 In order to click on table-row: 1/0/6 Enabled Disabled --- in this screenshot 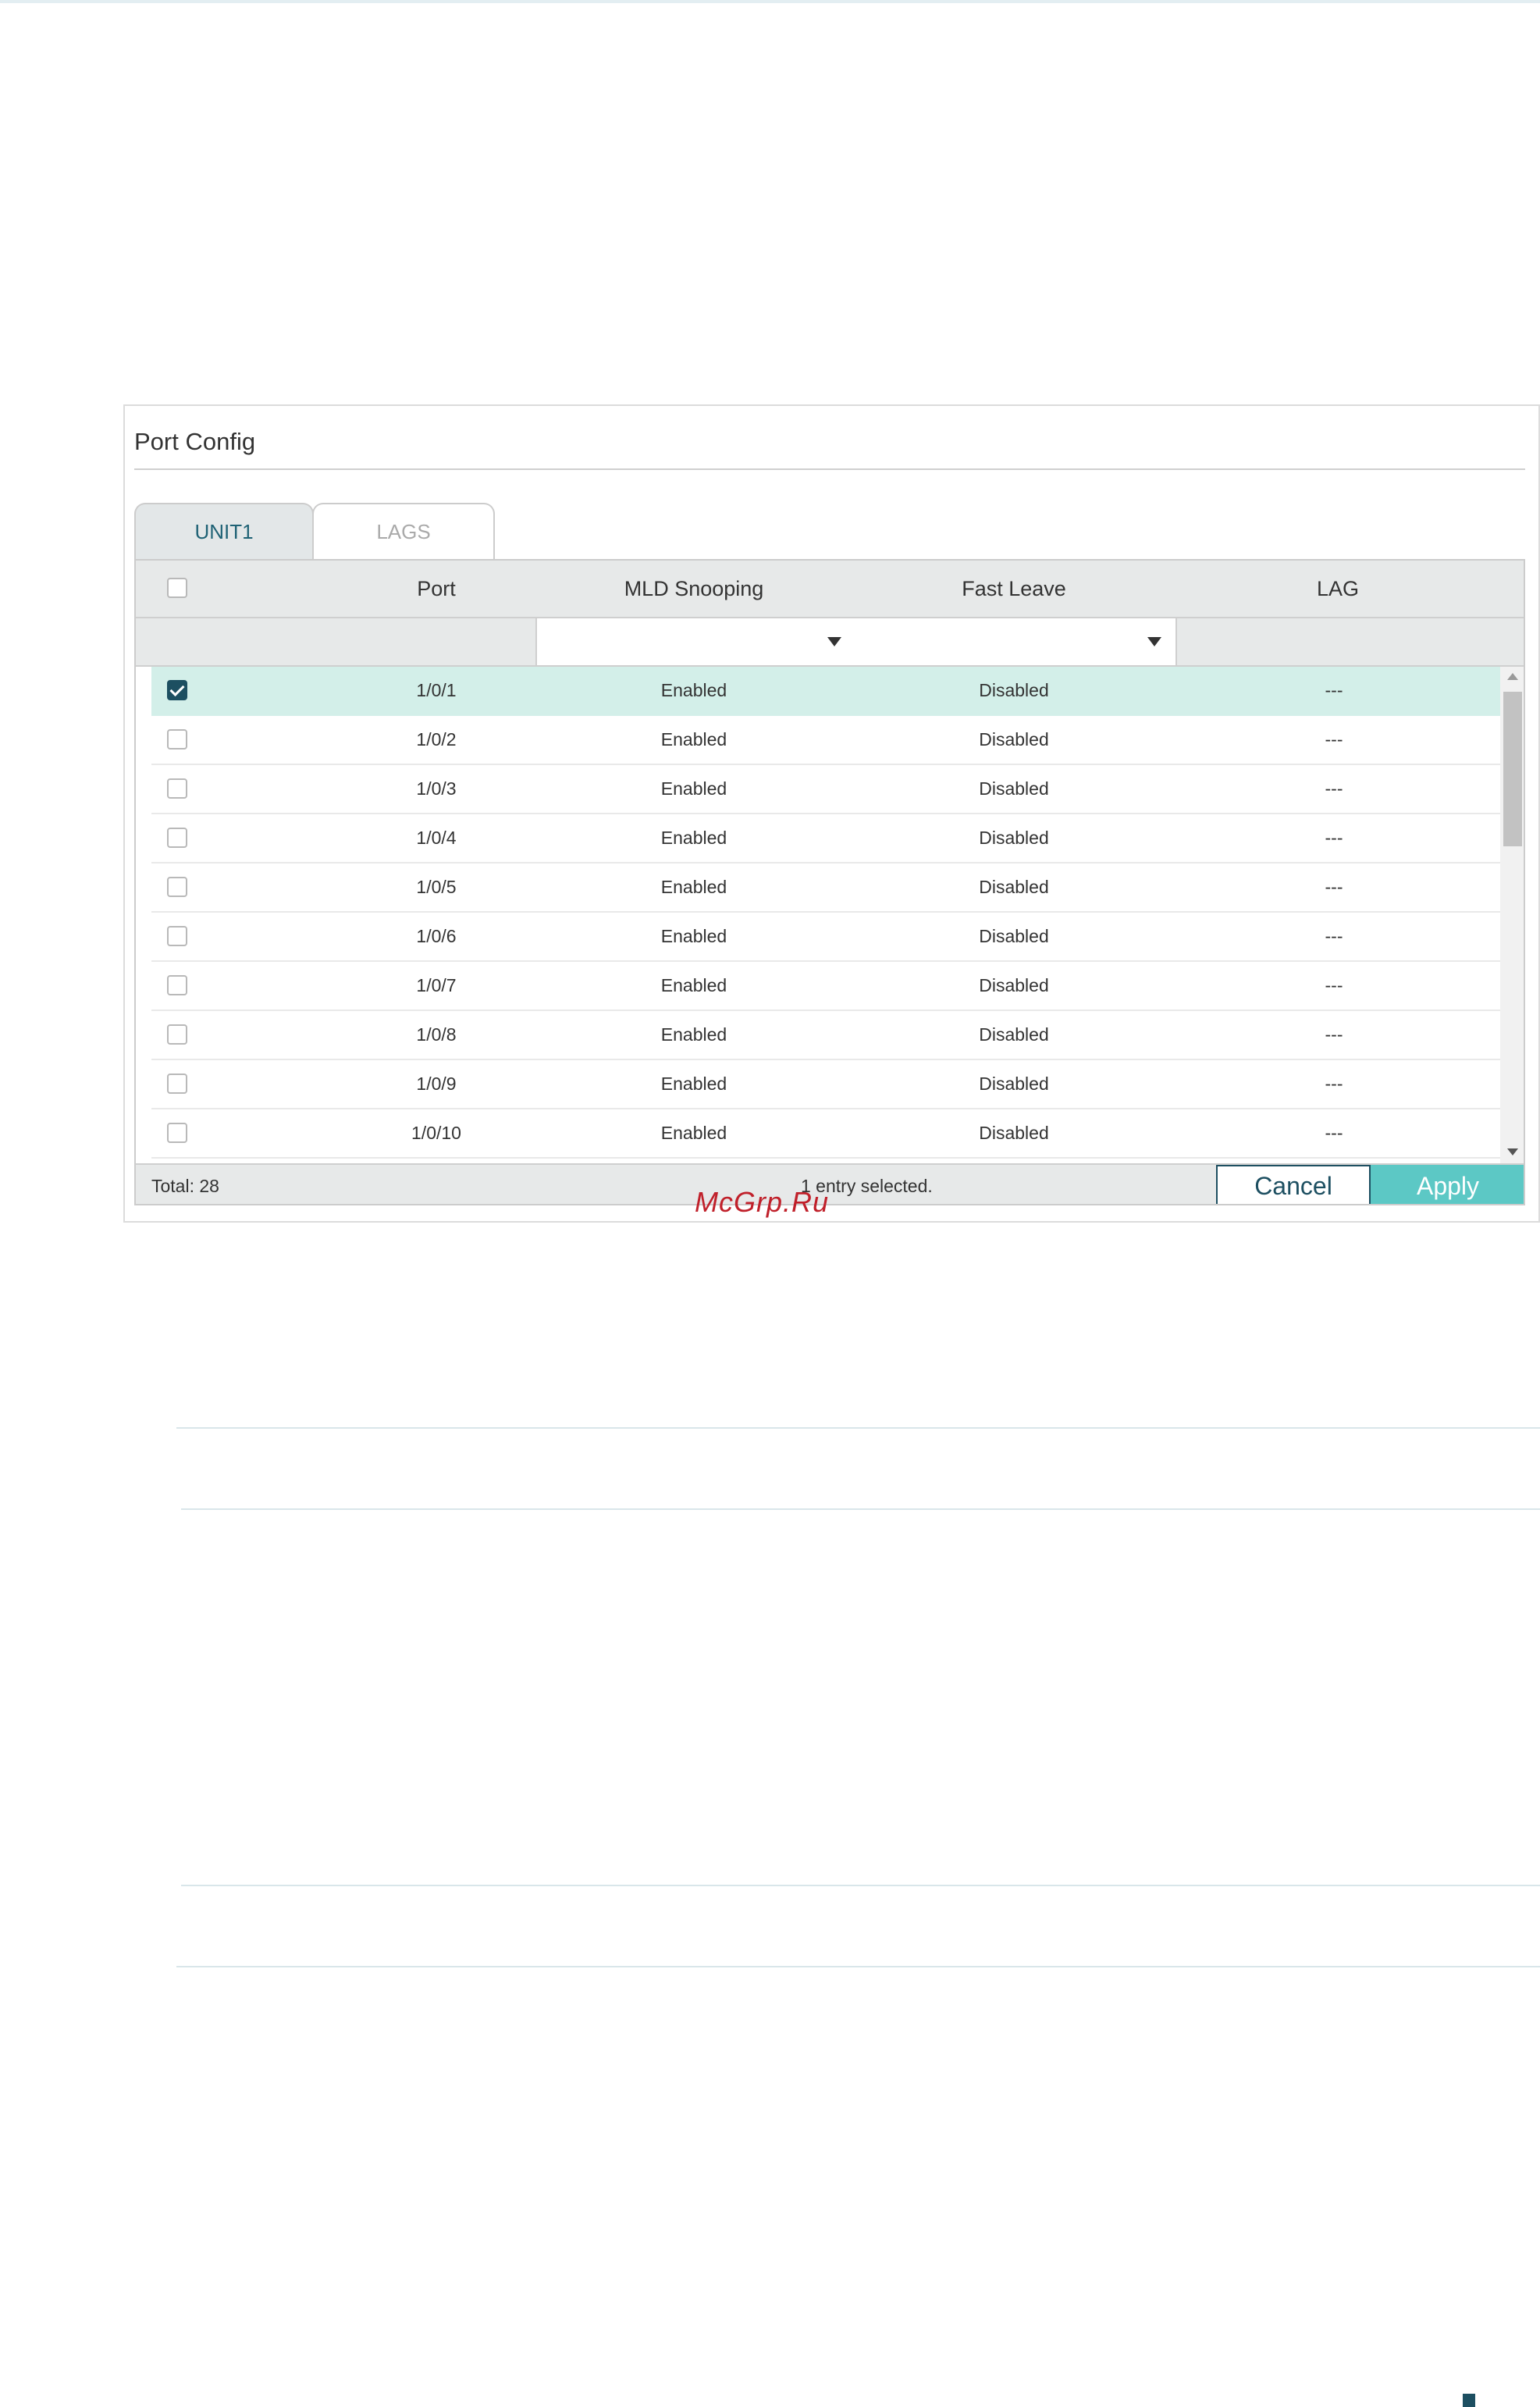, I will do `click(825, 937)`.